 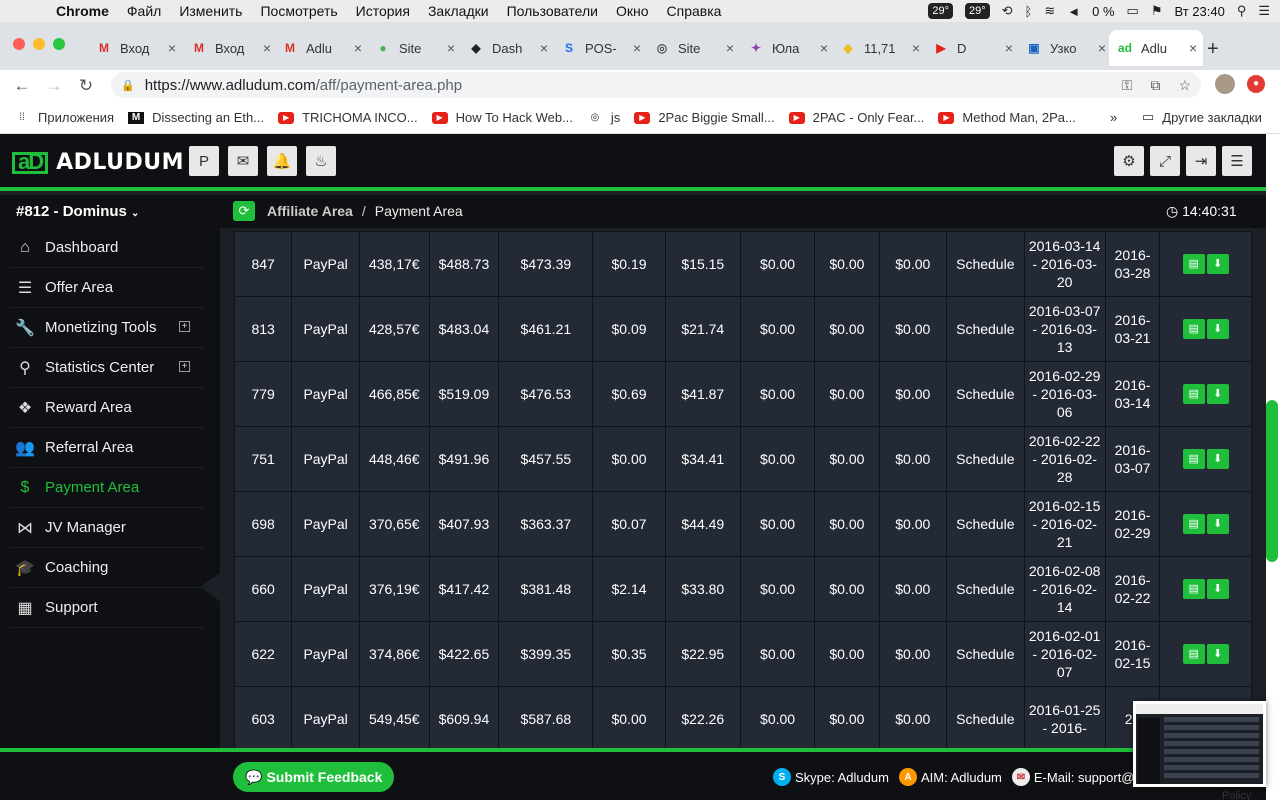 I want to click on browser-tab: ✦ Юла ×, so click(x=784, y=48).